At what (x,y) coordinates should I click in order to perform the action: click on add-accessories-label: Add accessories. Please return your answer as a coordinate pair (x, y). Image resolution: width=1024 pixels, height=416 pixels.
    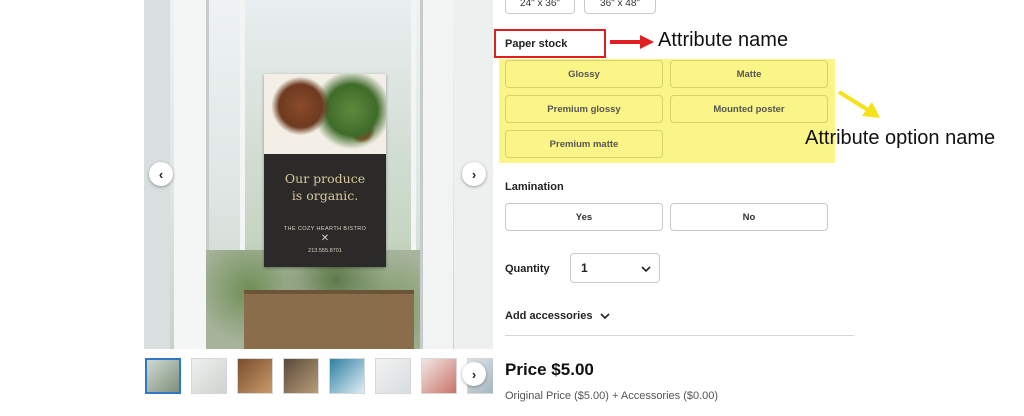
    Looking at the image, I should click on (549, 316).